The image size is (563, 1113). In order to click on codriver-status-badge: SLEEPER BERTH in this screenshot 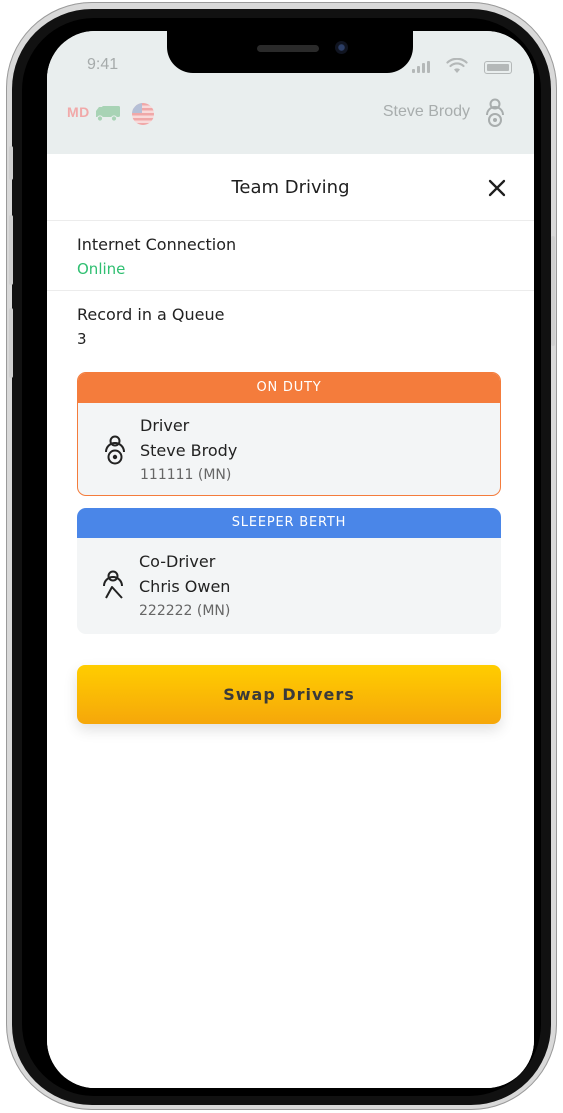, I will do `click(289, 523)`.